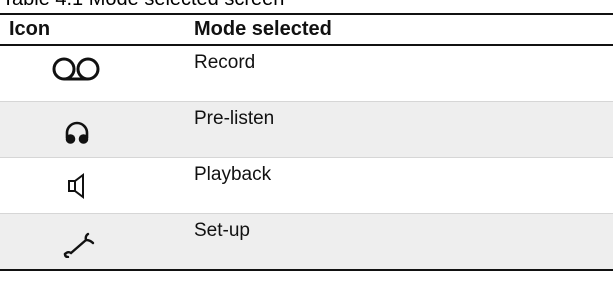 Image resolution: width=614 pixels, height=300 pixels. What do you see at coordinates (79, 245) in the screenshot?
I see `wrench-icon` at bounding box center [79, 245].